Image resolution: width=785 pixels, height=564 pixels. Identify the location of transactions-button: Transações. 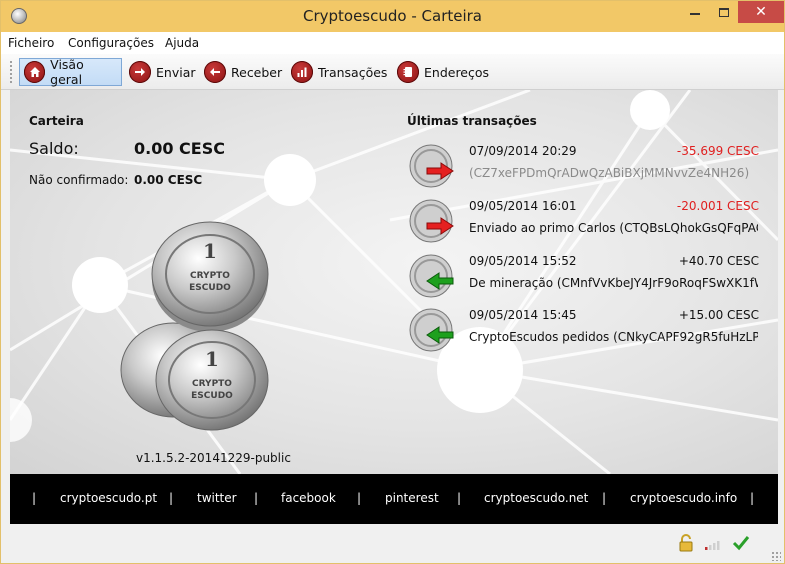
(339, 72).